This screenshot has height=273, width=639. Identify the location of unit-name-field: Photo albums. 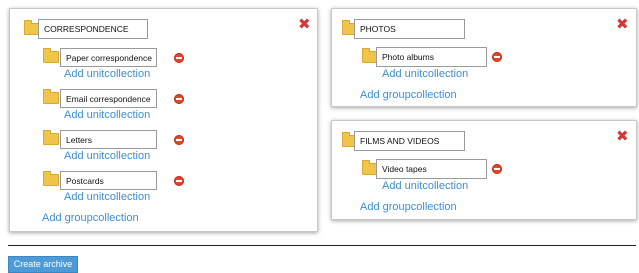
(431, 57).